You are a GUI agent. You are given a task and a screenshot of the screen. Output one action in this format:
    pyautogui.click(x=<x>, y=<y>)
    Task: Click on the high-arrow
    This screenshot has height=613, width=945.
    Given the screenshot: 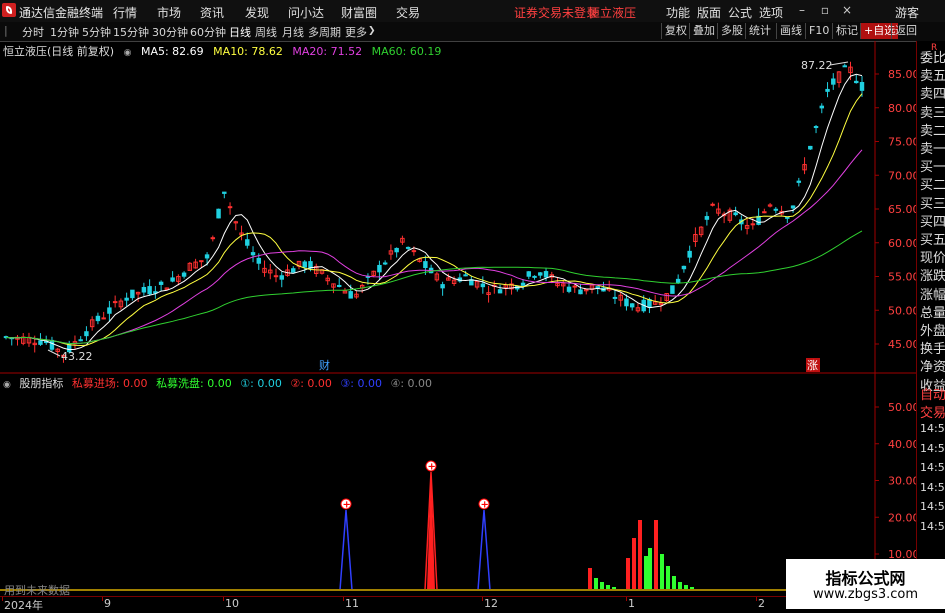 What is the action you would take?
    pyautogui.click(x=839, y=63)
    